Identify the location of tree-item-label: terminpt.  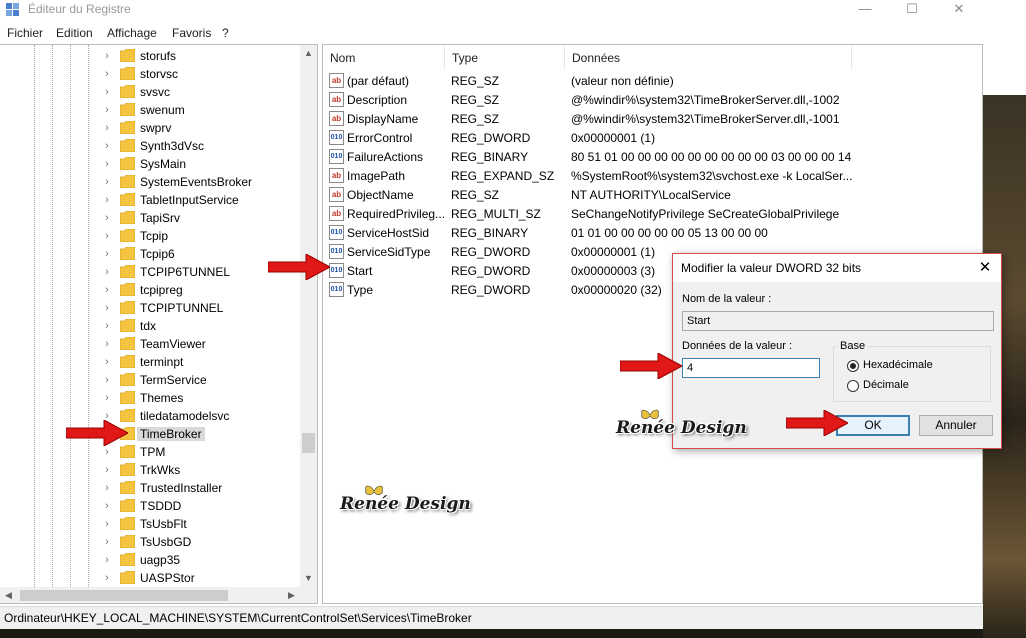
(162, 362).